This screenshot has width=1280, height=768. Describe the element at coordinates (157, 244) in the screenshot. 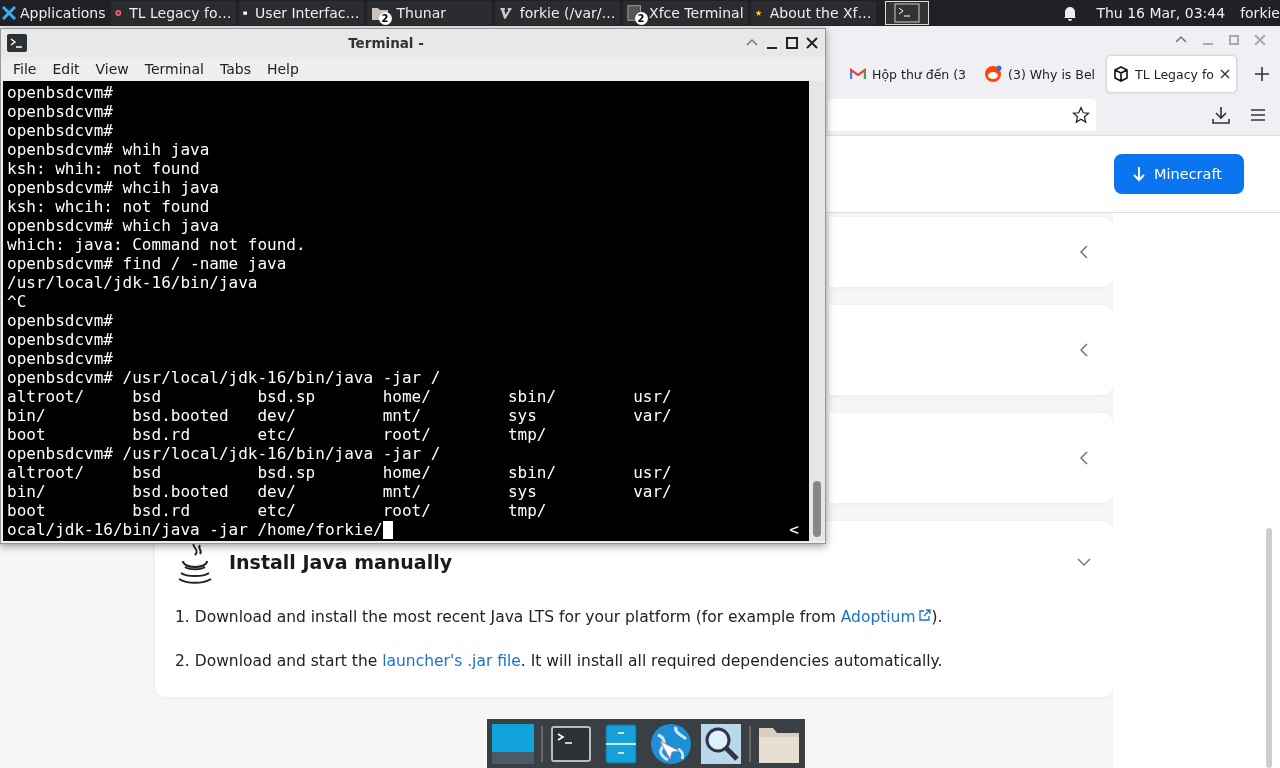

I see `terminal-line: which: java: Command not found.` at that location.